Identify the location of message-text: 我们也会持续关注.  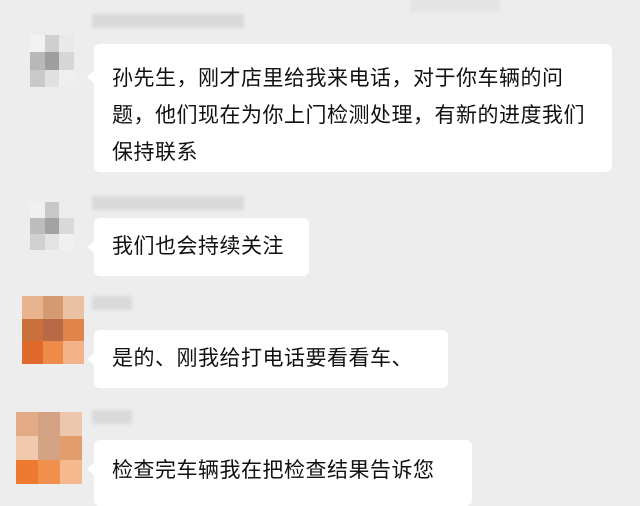
(198, 246).